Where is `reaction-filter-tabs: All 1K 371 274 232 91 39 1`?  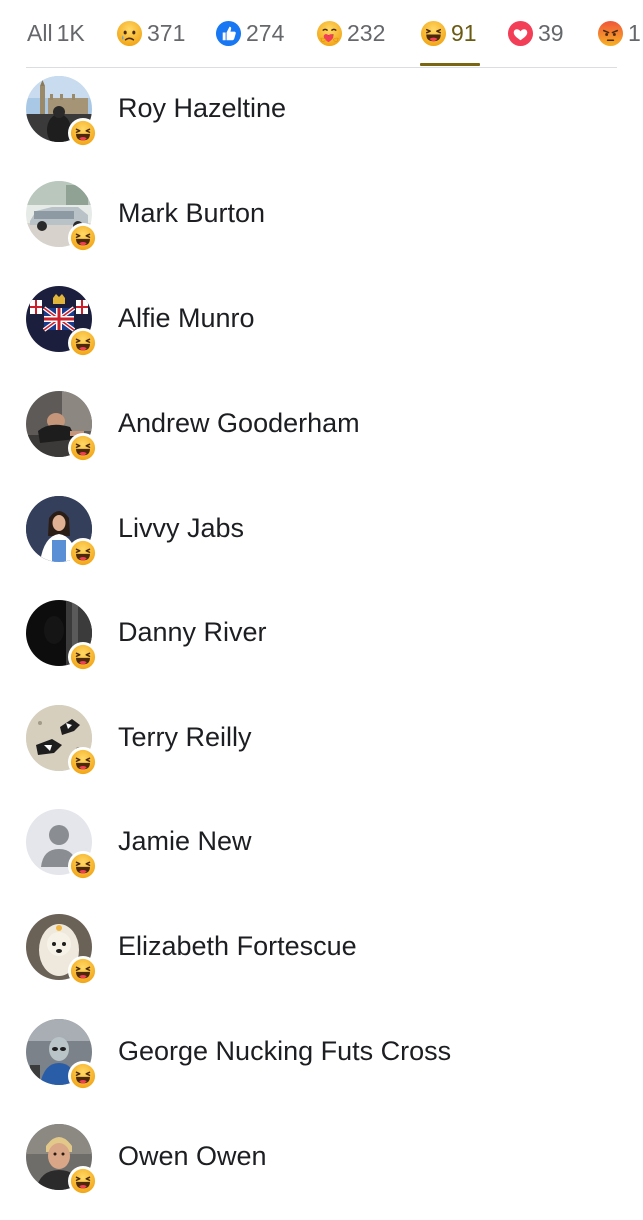
reaction-filter-tabs: All 1K 371 274 232 91 39 1 is located at coordinates (321, 34).